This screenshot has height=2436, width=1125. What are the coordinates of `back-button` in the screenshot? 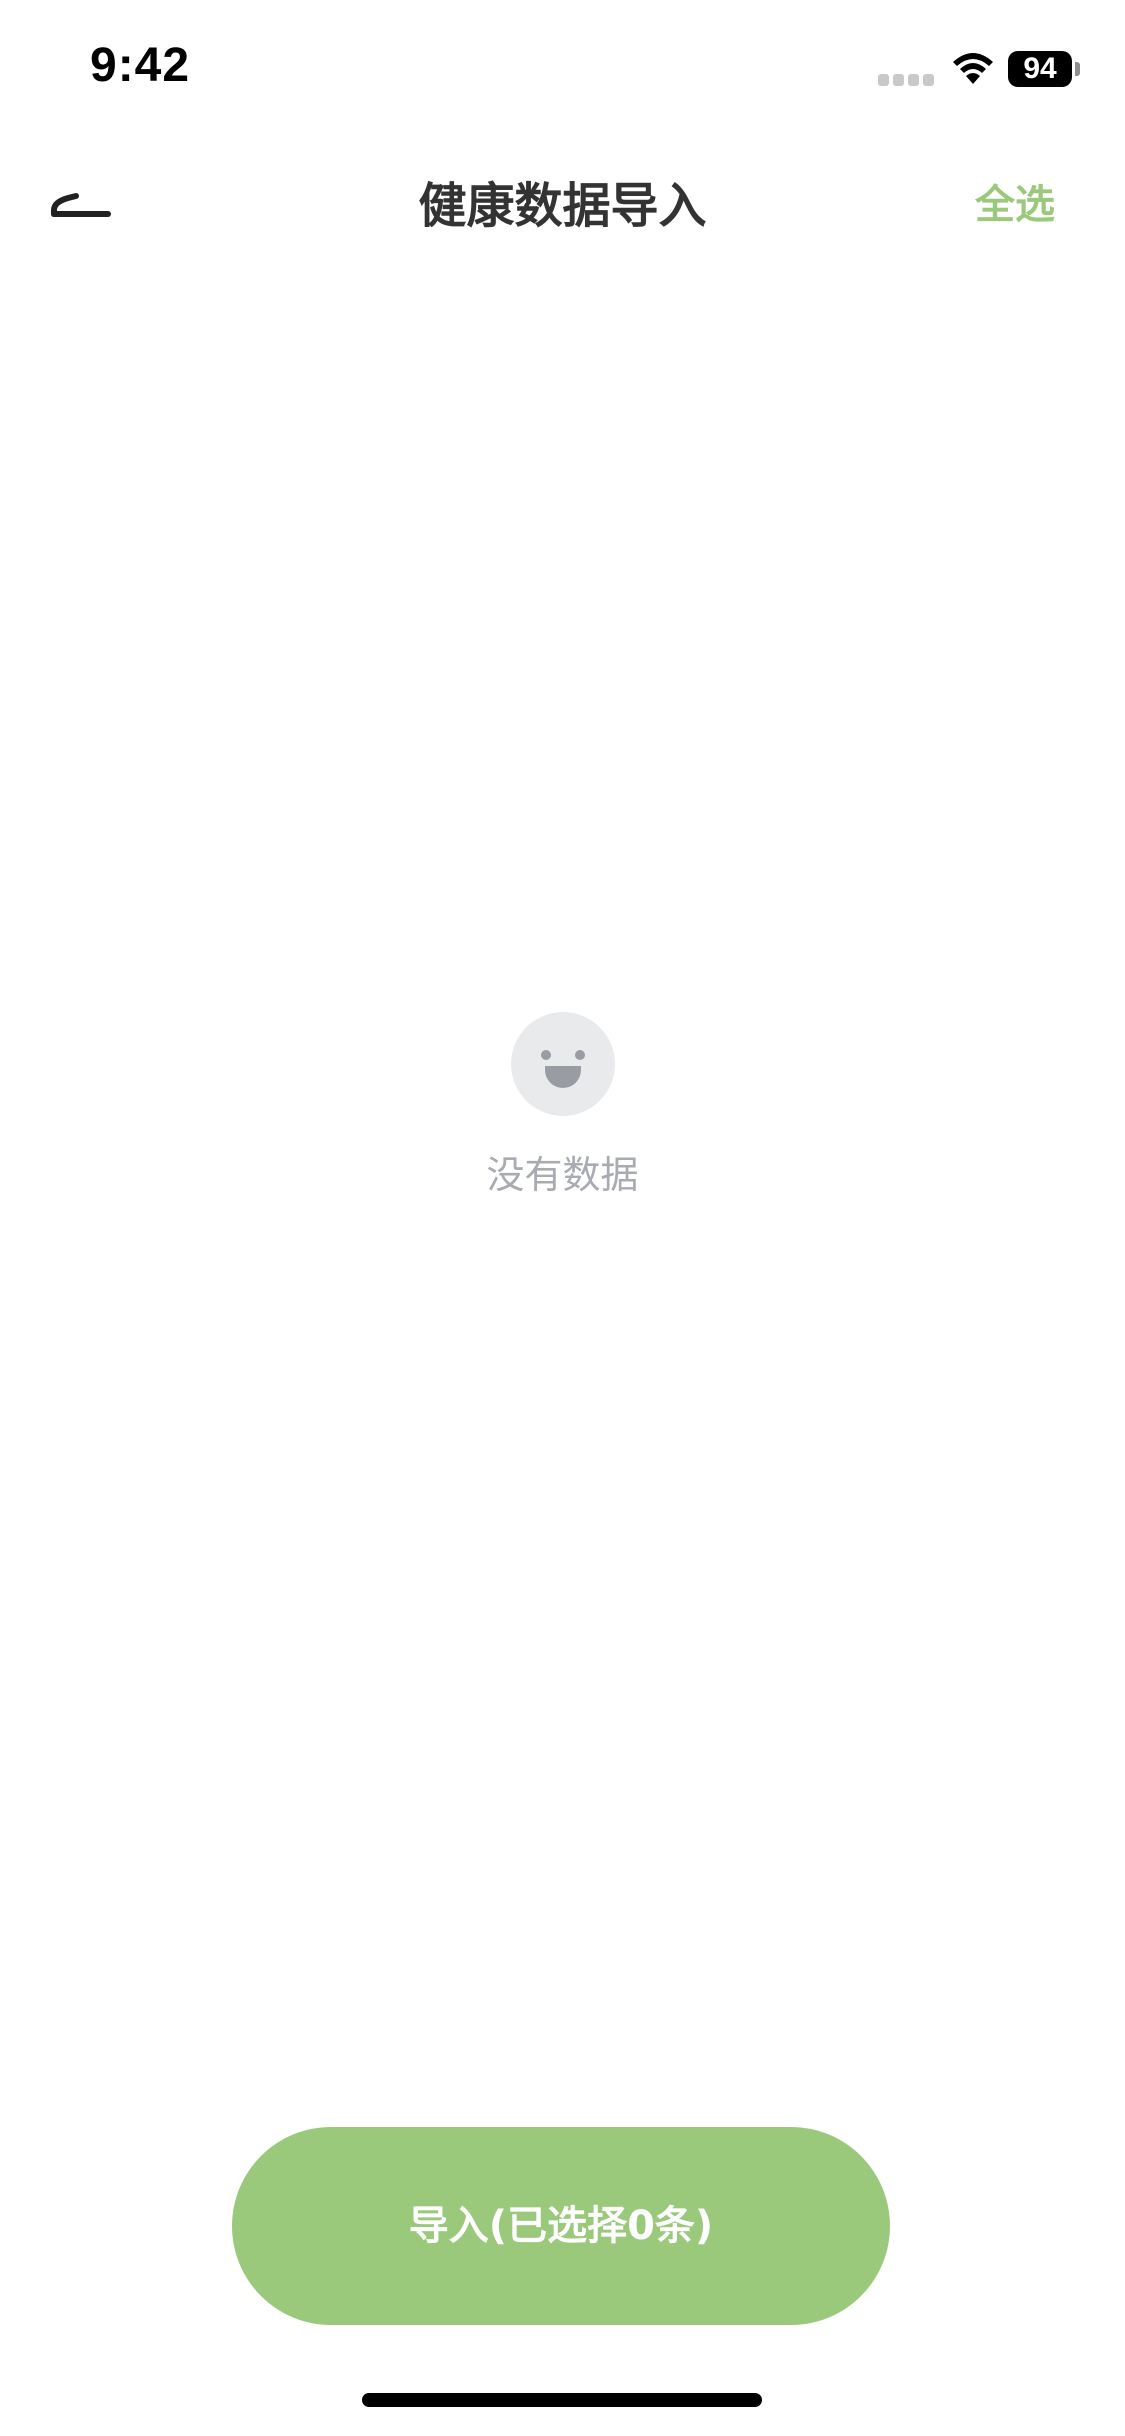 It's located at (85, 200).